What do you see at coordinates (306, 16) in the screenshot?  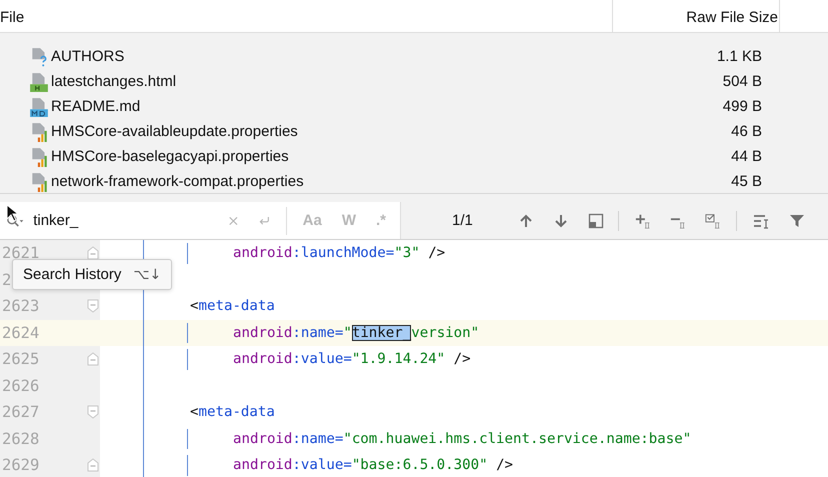 I see `column-header: File` at bounding box center [306, 16].